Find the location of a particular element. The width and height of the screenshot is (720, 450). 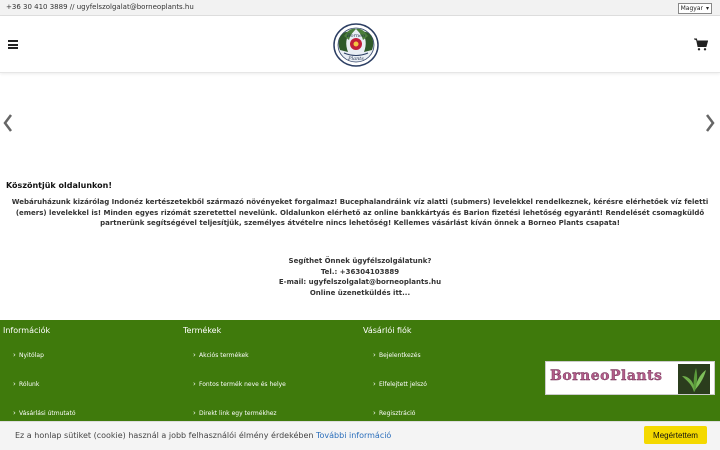

chevron-down-icon: ▾ is located at coordinates (707, 8).